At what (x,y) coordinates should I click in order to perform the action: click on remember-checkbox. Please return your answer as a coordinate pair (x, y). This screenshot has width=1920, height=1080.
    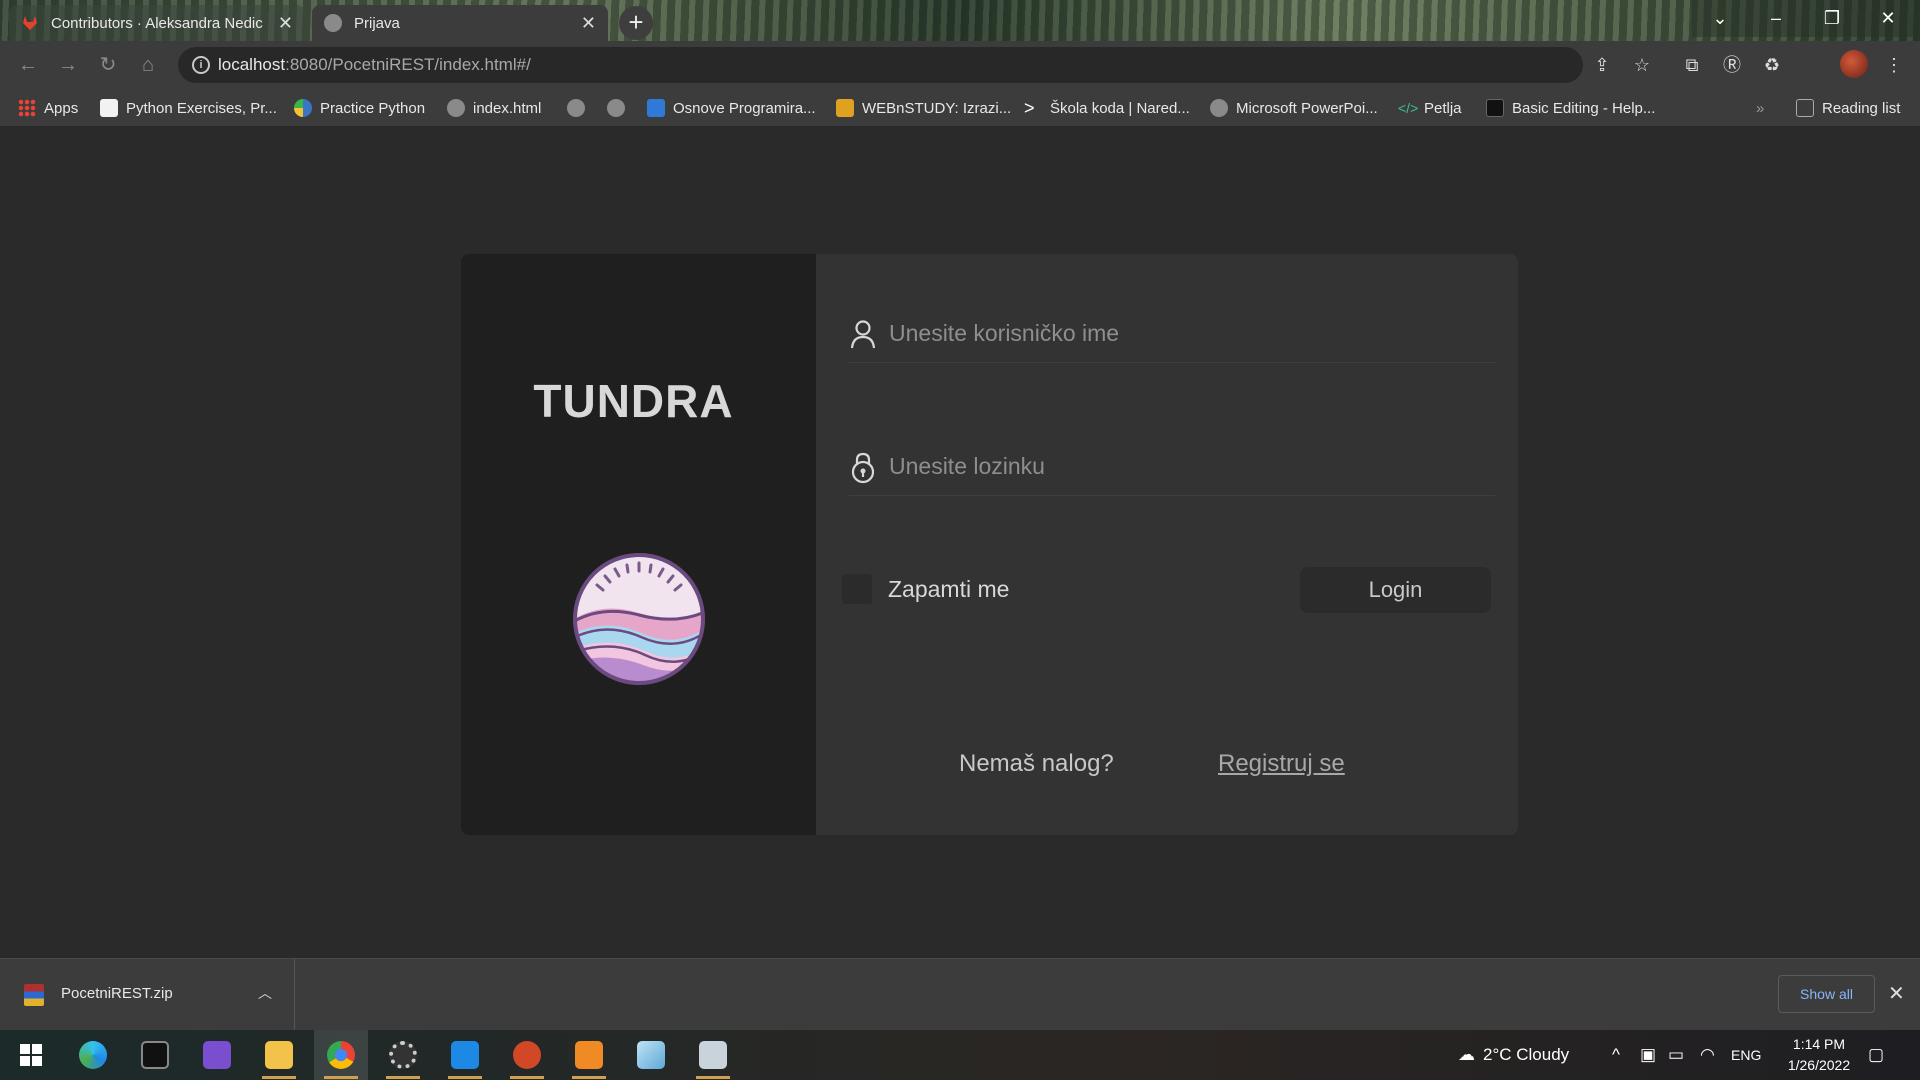
    Looking at the image, I should click on (857, 589).